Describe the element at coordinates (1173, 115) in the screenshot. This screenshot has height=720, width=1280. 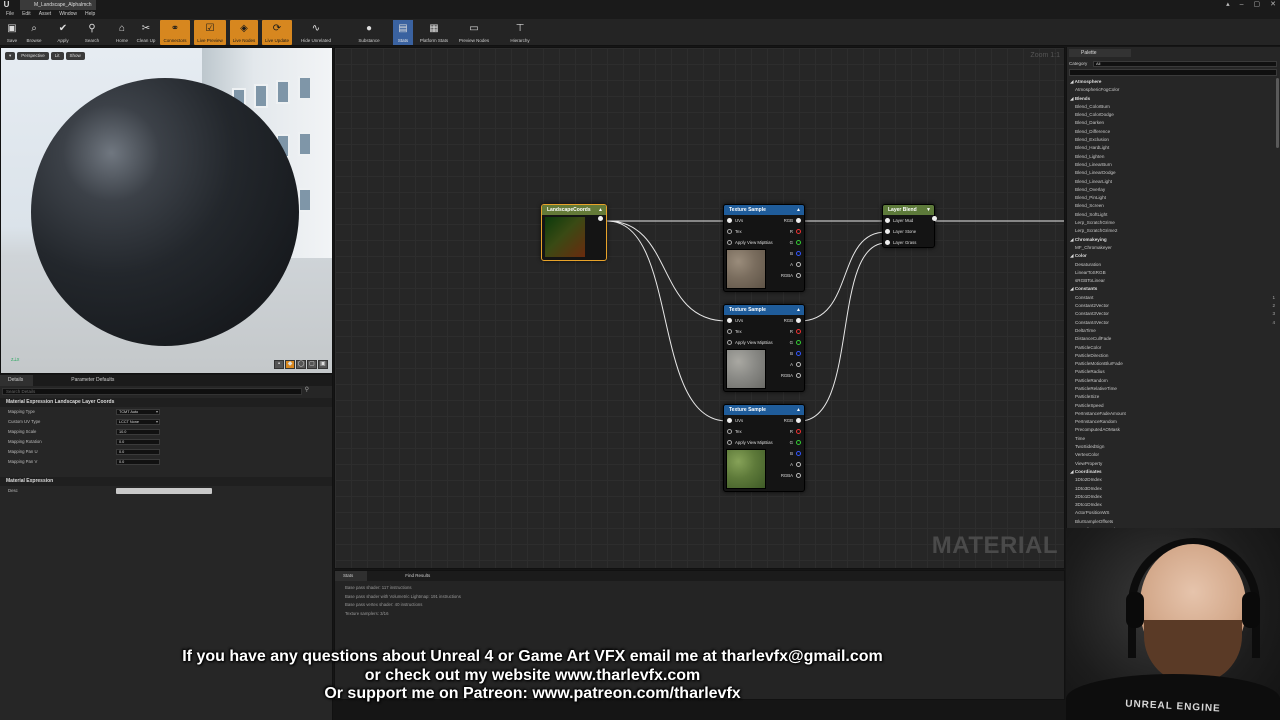
I see `palette-item: Blend_ColorDodge` at that location.